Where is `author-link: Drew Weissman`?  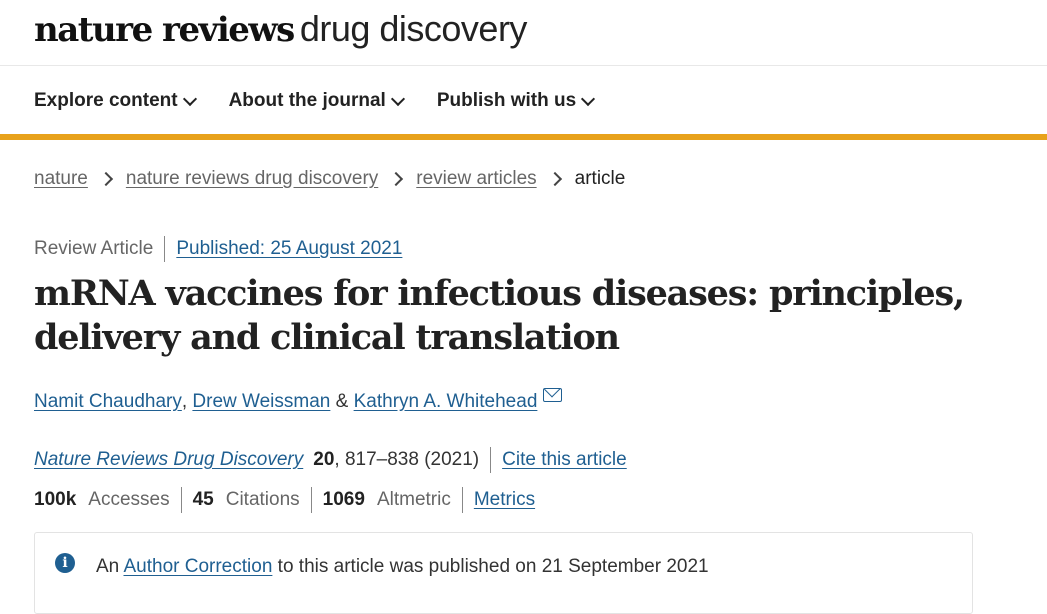
author-link: Drew Weissman is located at coordinates (261, 402).